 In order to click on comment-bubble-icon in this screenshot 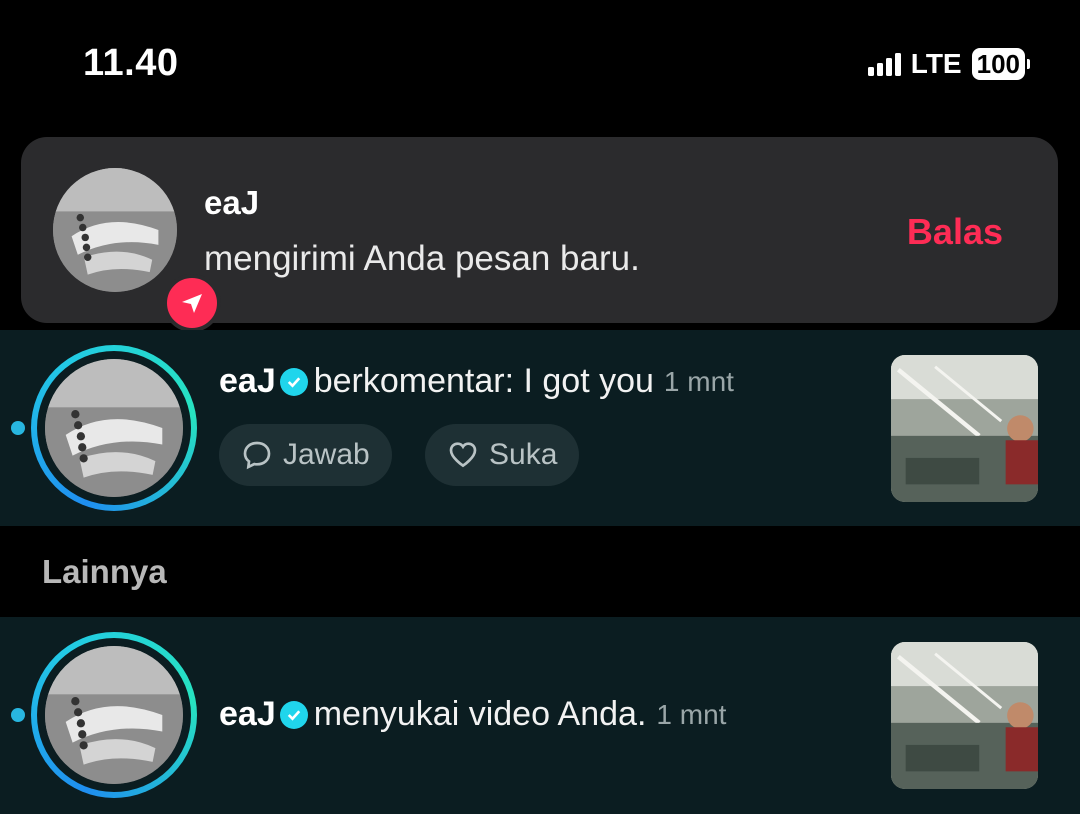, I will do `click(257, 455)`.